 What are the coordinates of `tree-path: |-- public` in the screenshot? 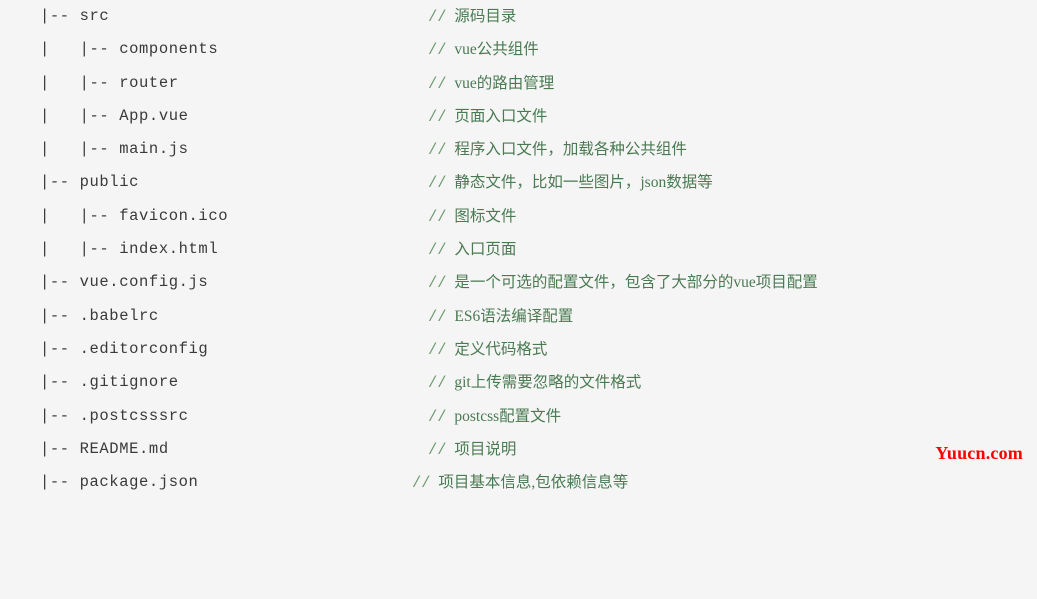 It's located at (90, 182).